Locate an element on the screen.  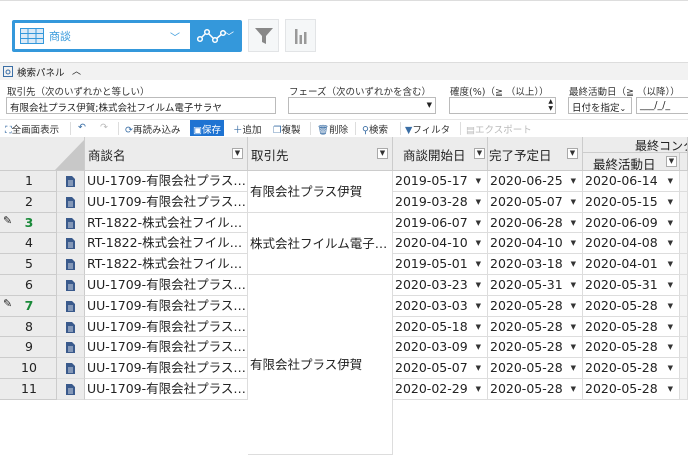
date-mode-select: 日付を指定⌄ is located at coordinates (600, 105).